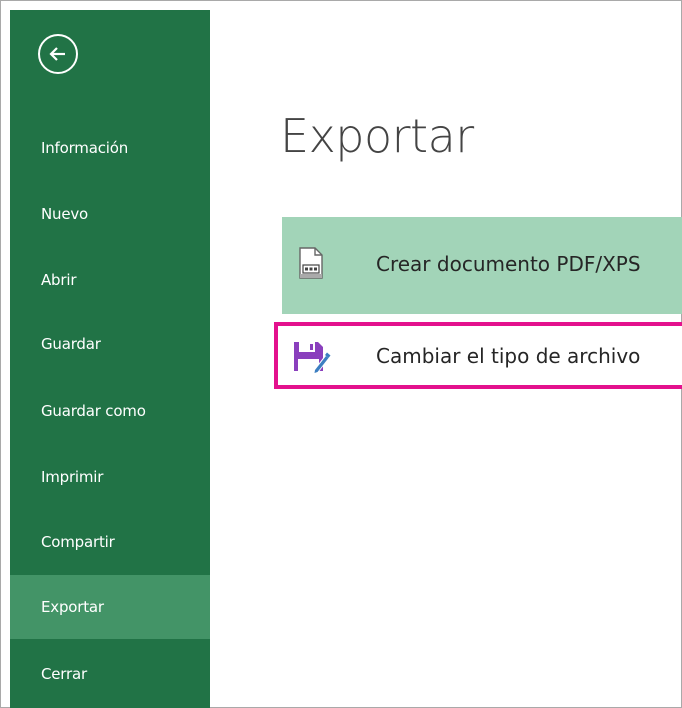 The image size is (682, 708). I want to click on sidebar-item-exportar: Exportar, so click(110, 607).